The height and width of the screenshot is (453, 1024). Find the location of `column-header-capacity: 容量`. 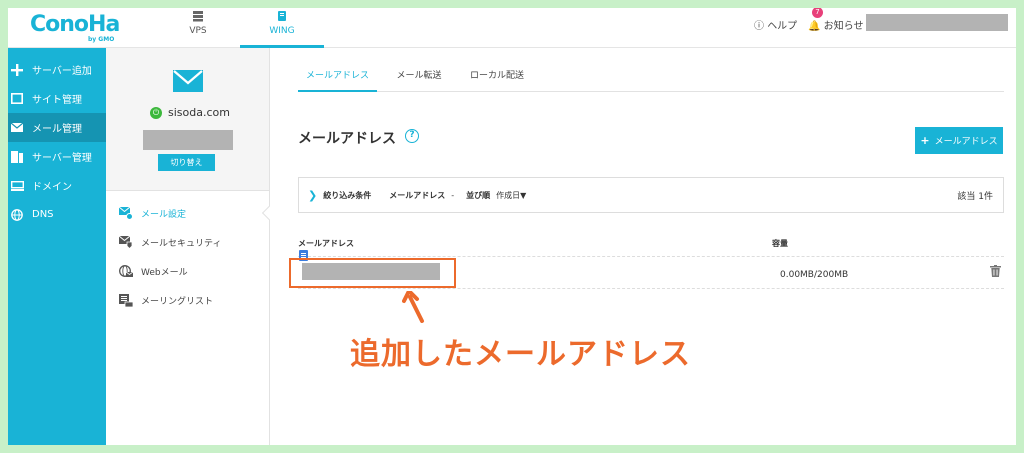

column-header-capacity: 容量 is located at coordinates (780, 243).